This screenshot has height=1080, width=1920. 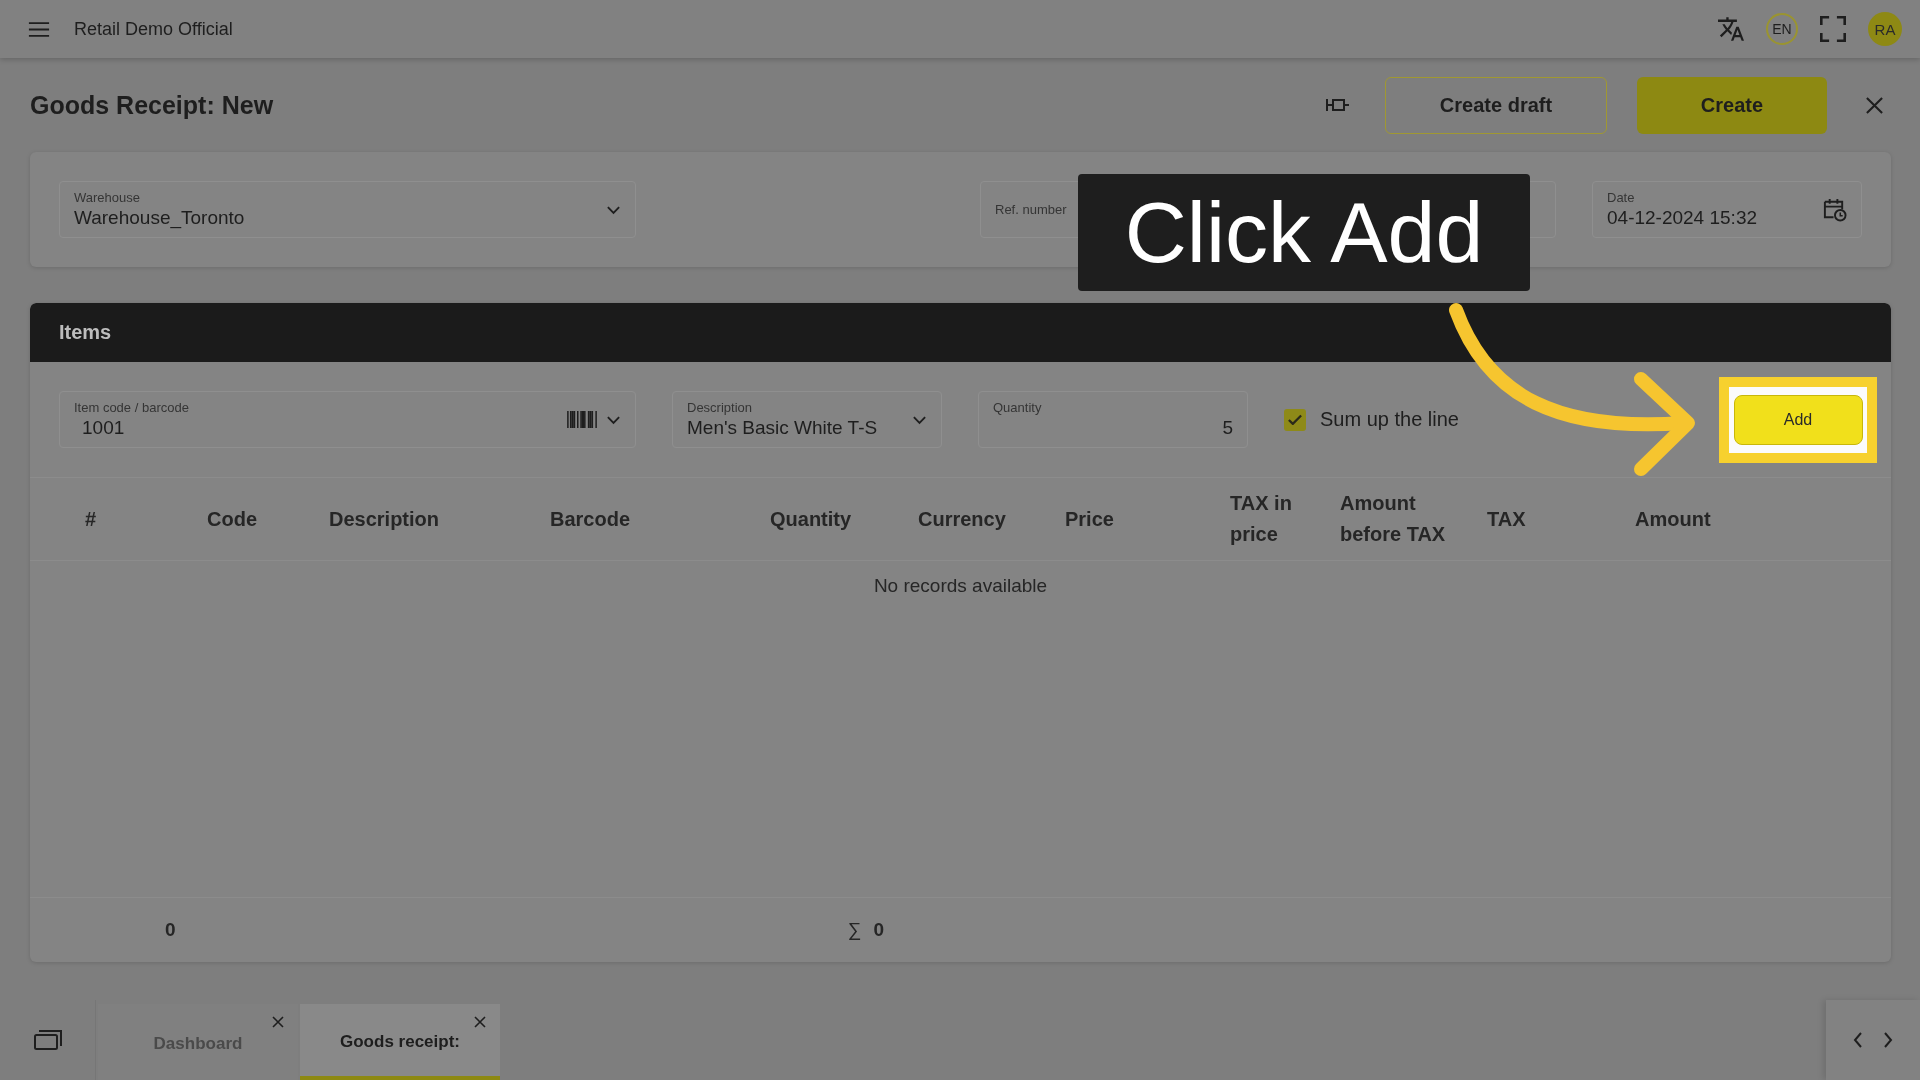 I want to click on field-value: Warehouse_Toronto, so click(x=160, y=218).